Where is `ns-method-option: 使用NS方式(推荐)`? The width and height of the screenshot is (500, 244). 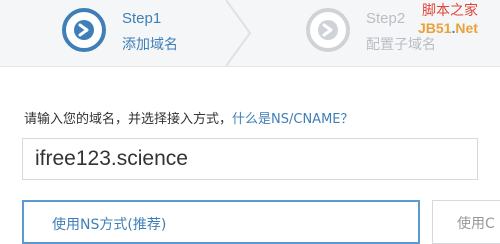 ns-method-option: 使用NS方式(推荐) is located at coordinates (221, 222).